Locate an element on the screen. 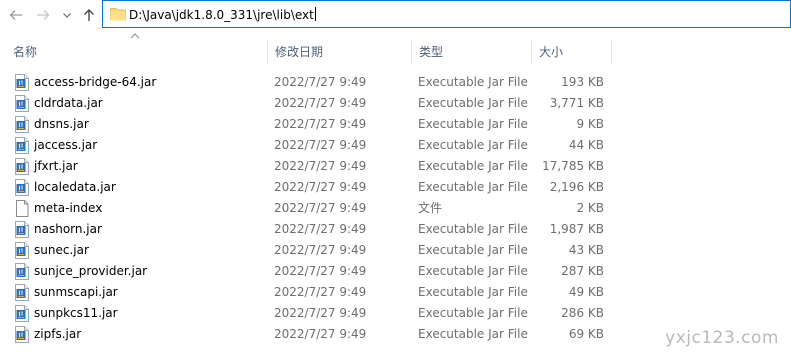  file-name: zipfs.jar is located at coordinates (58, 334).